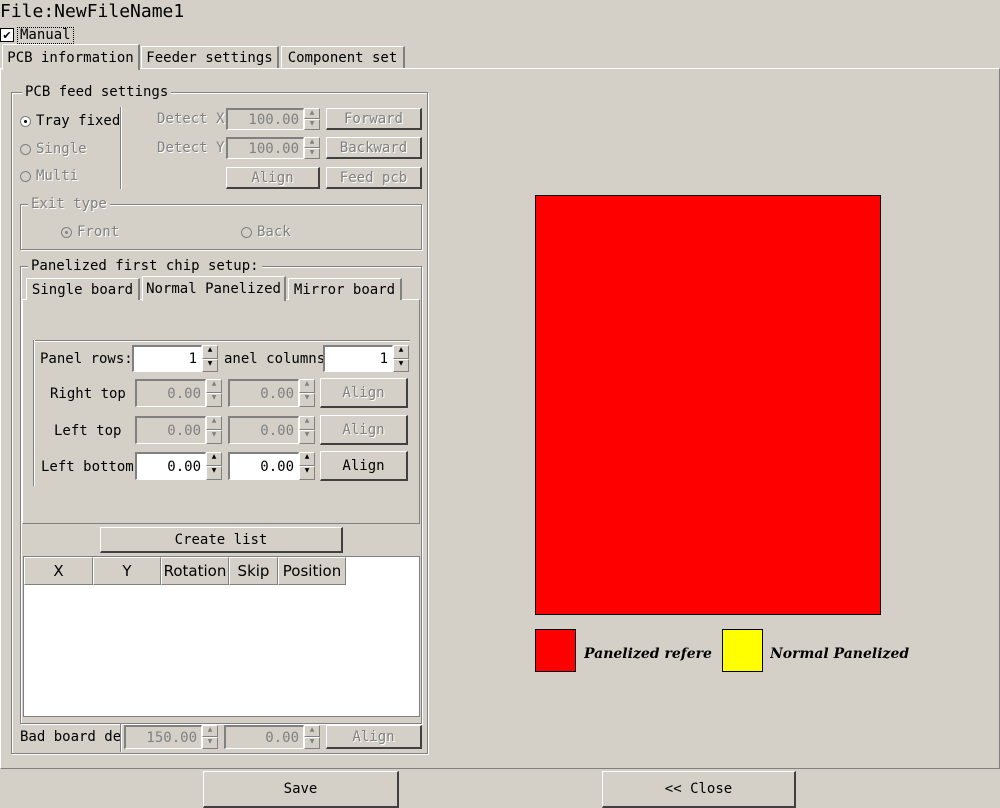  I want to click on manual-checkbox: ✔ Manual, so click(37, 35).